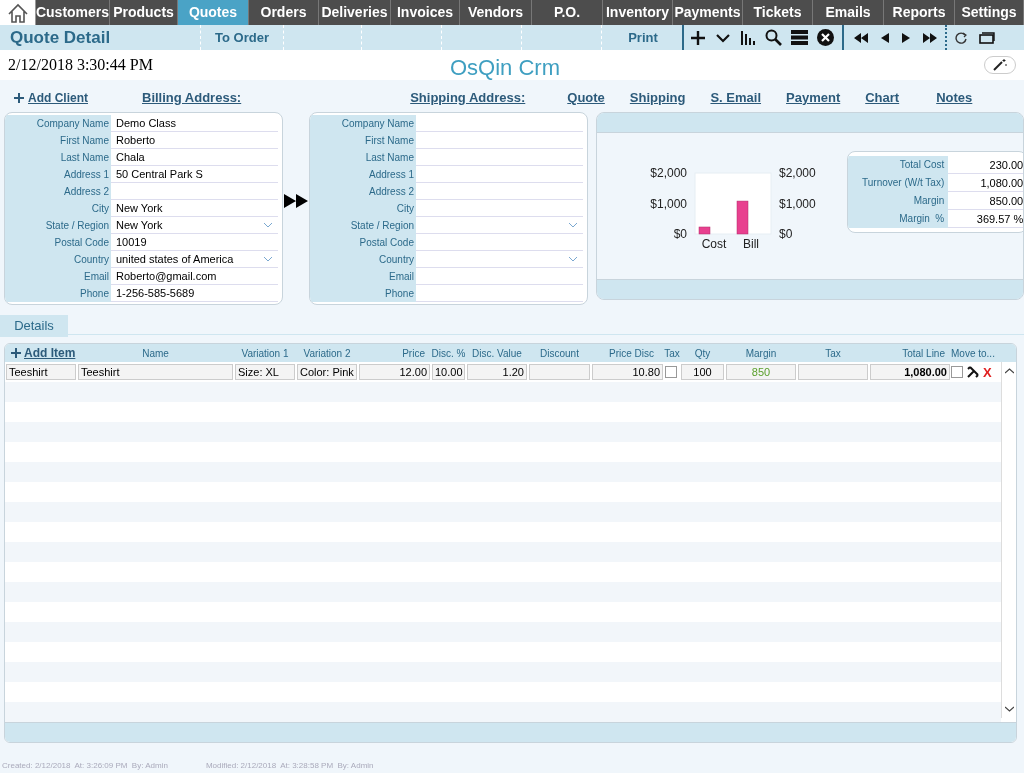  What do you see at coordinates (1009, 371) in the screenshot?
I see `chevron-up-icon` at bounding box center [1009, 371].